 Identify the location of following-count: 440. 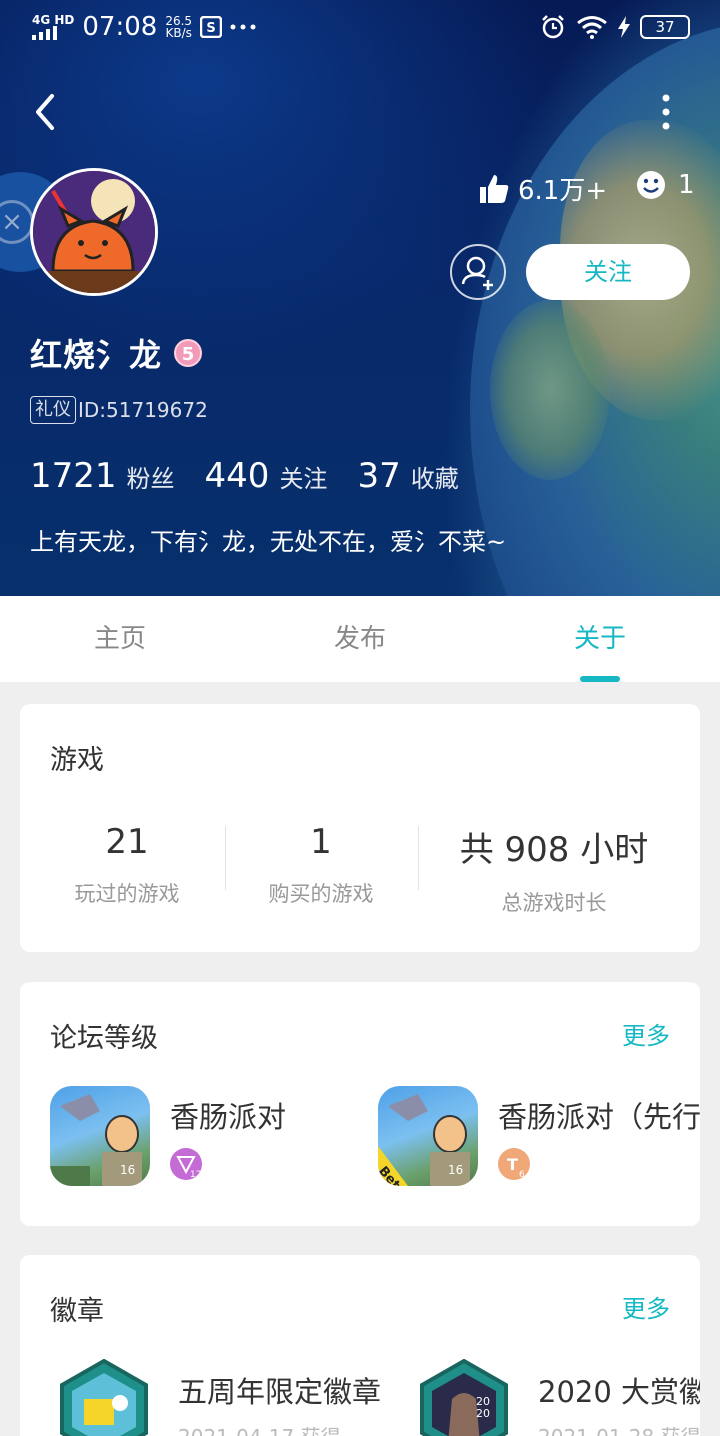
(237, 476).